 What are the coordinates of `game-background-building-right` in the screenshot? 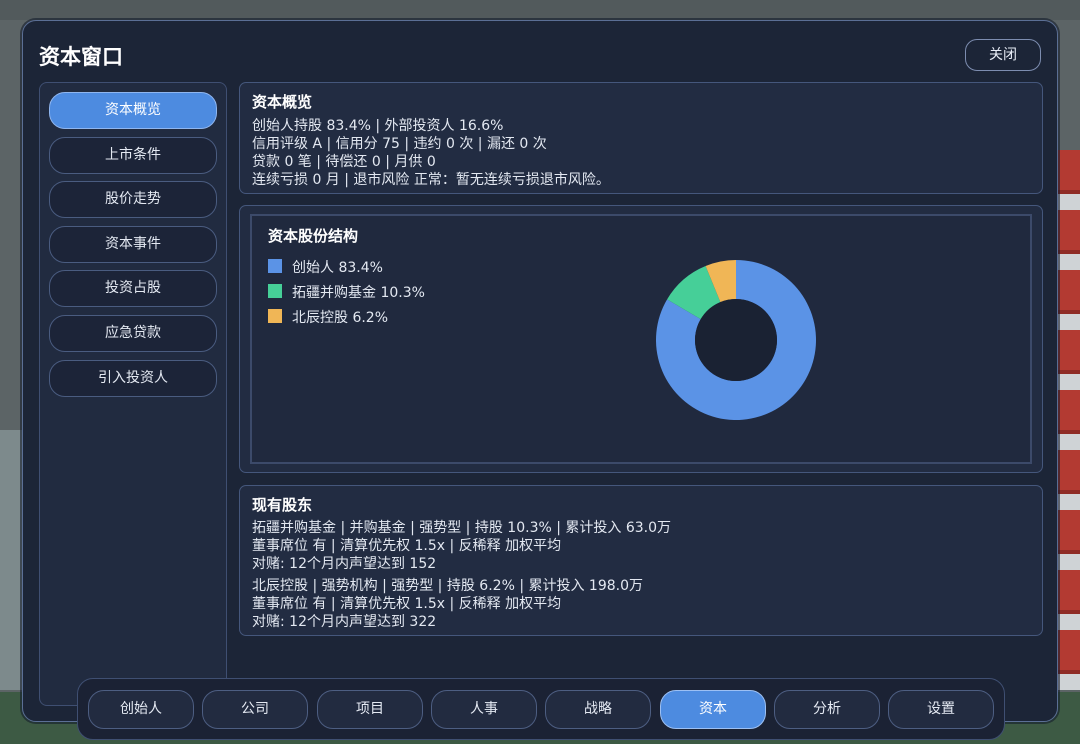 It's located at (1069, 420).